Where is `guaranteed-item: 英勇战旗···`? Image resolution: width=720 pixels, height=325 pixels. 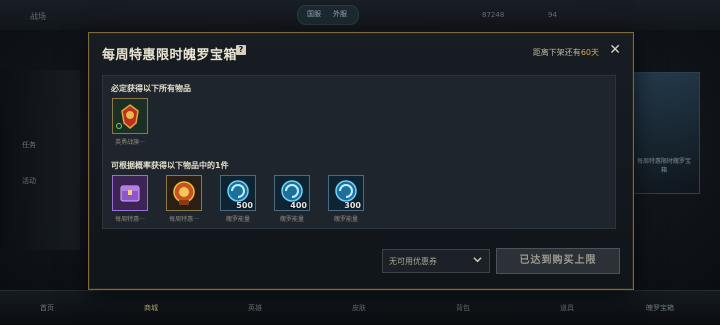
guaranteed-item: 英勇战旗··· is located at coordinates (130, 122).